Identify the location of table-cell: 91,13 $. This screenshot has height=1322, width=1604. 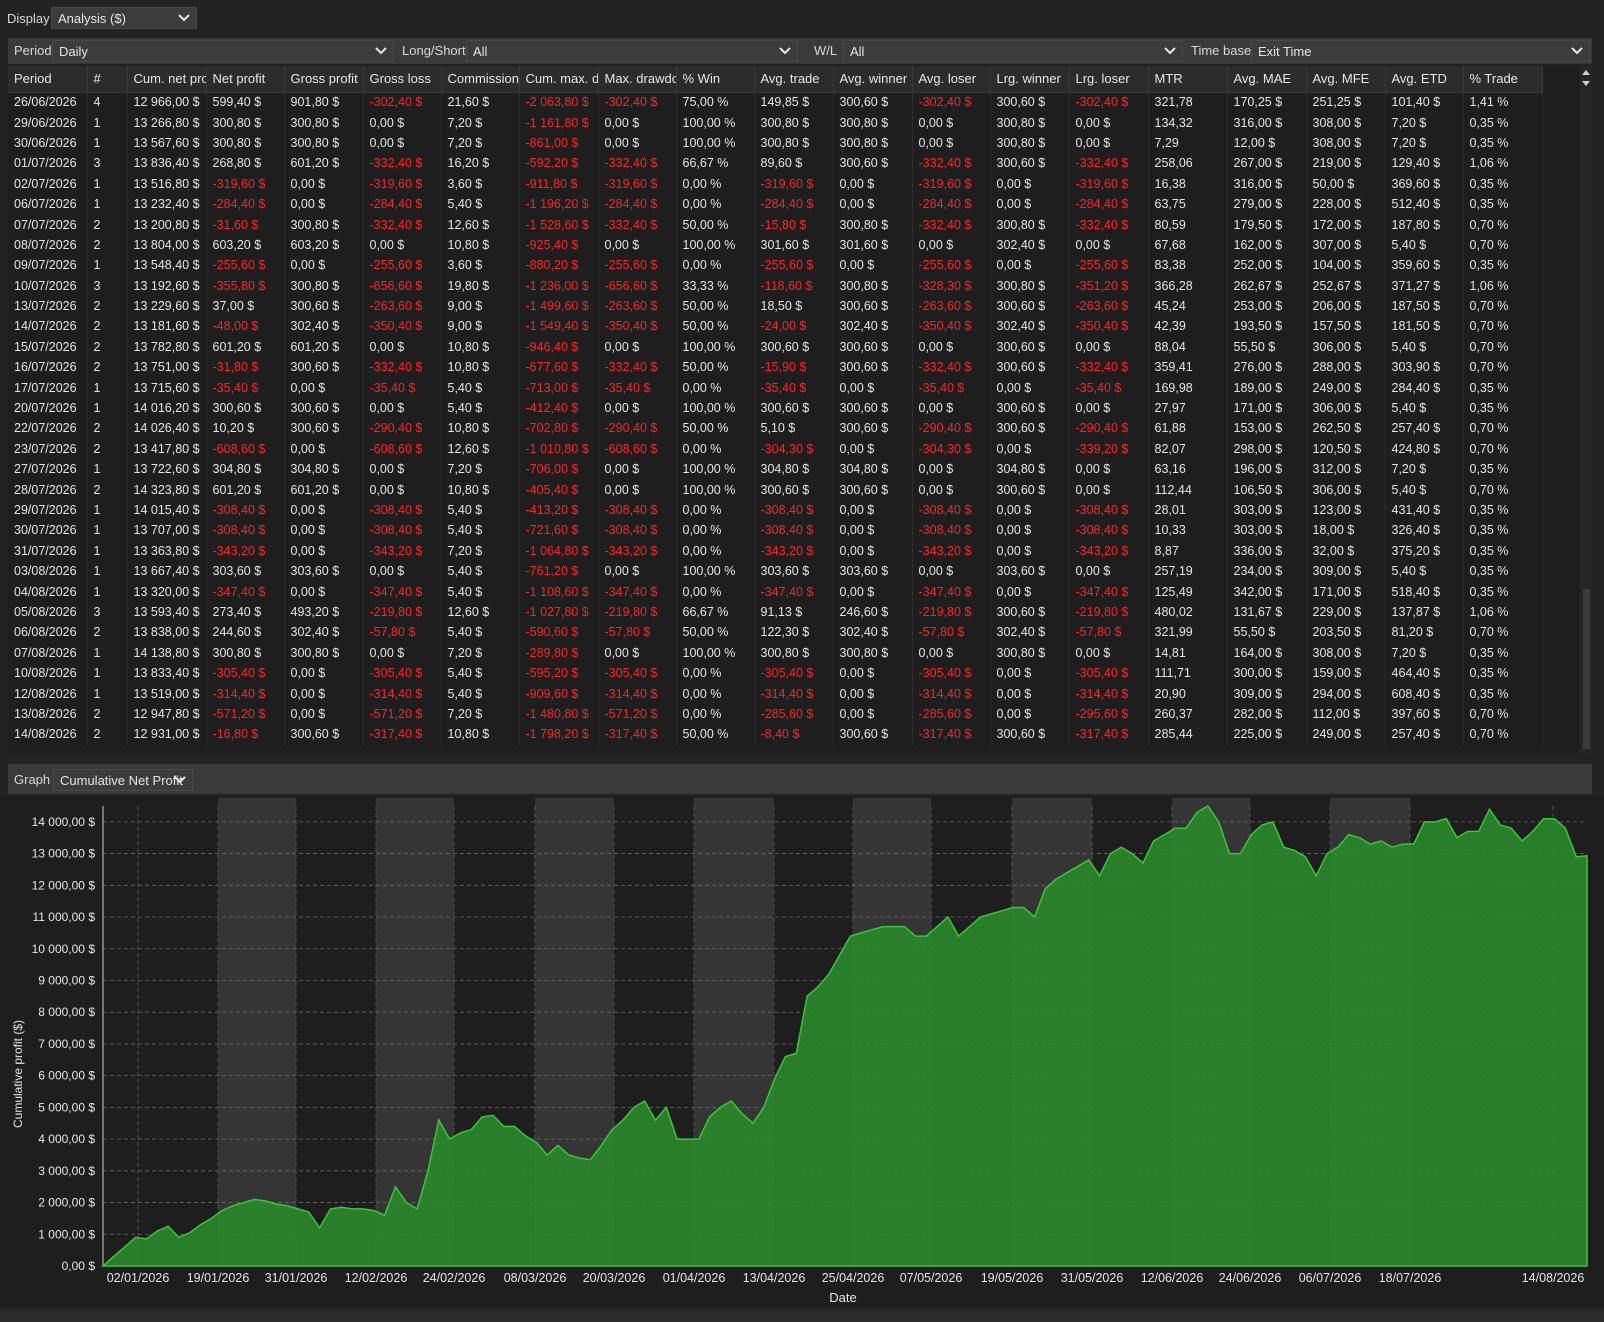
(794, 612).